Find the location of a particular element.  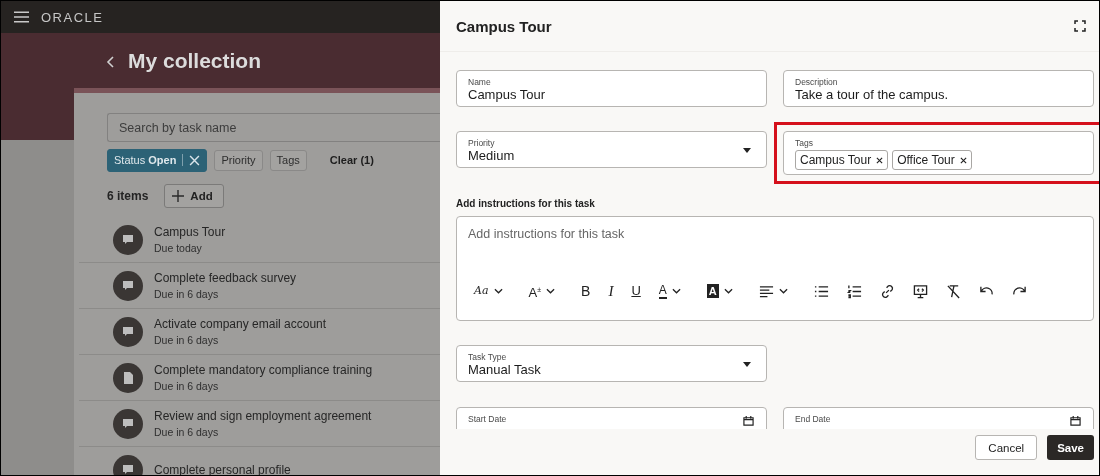

task-due-date: Due today is located at coordinates (178, 248).